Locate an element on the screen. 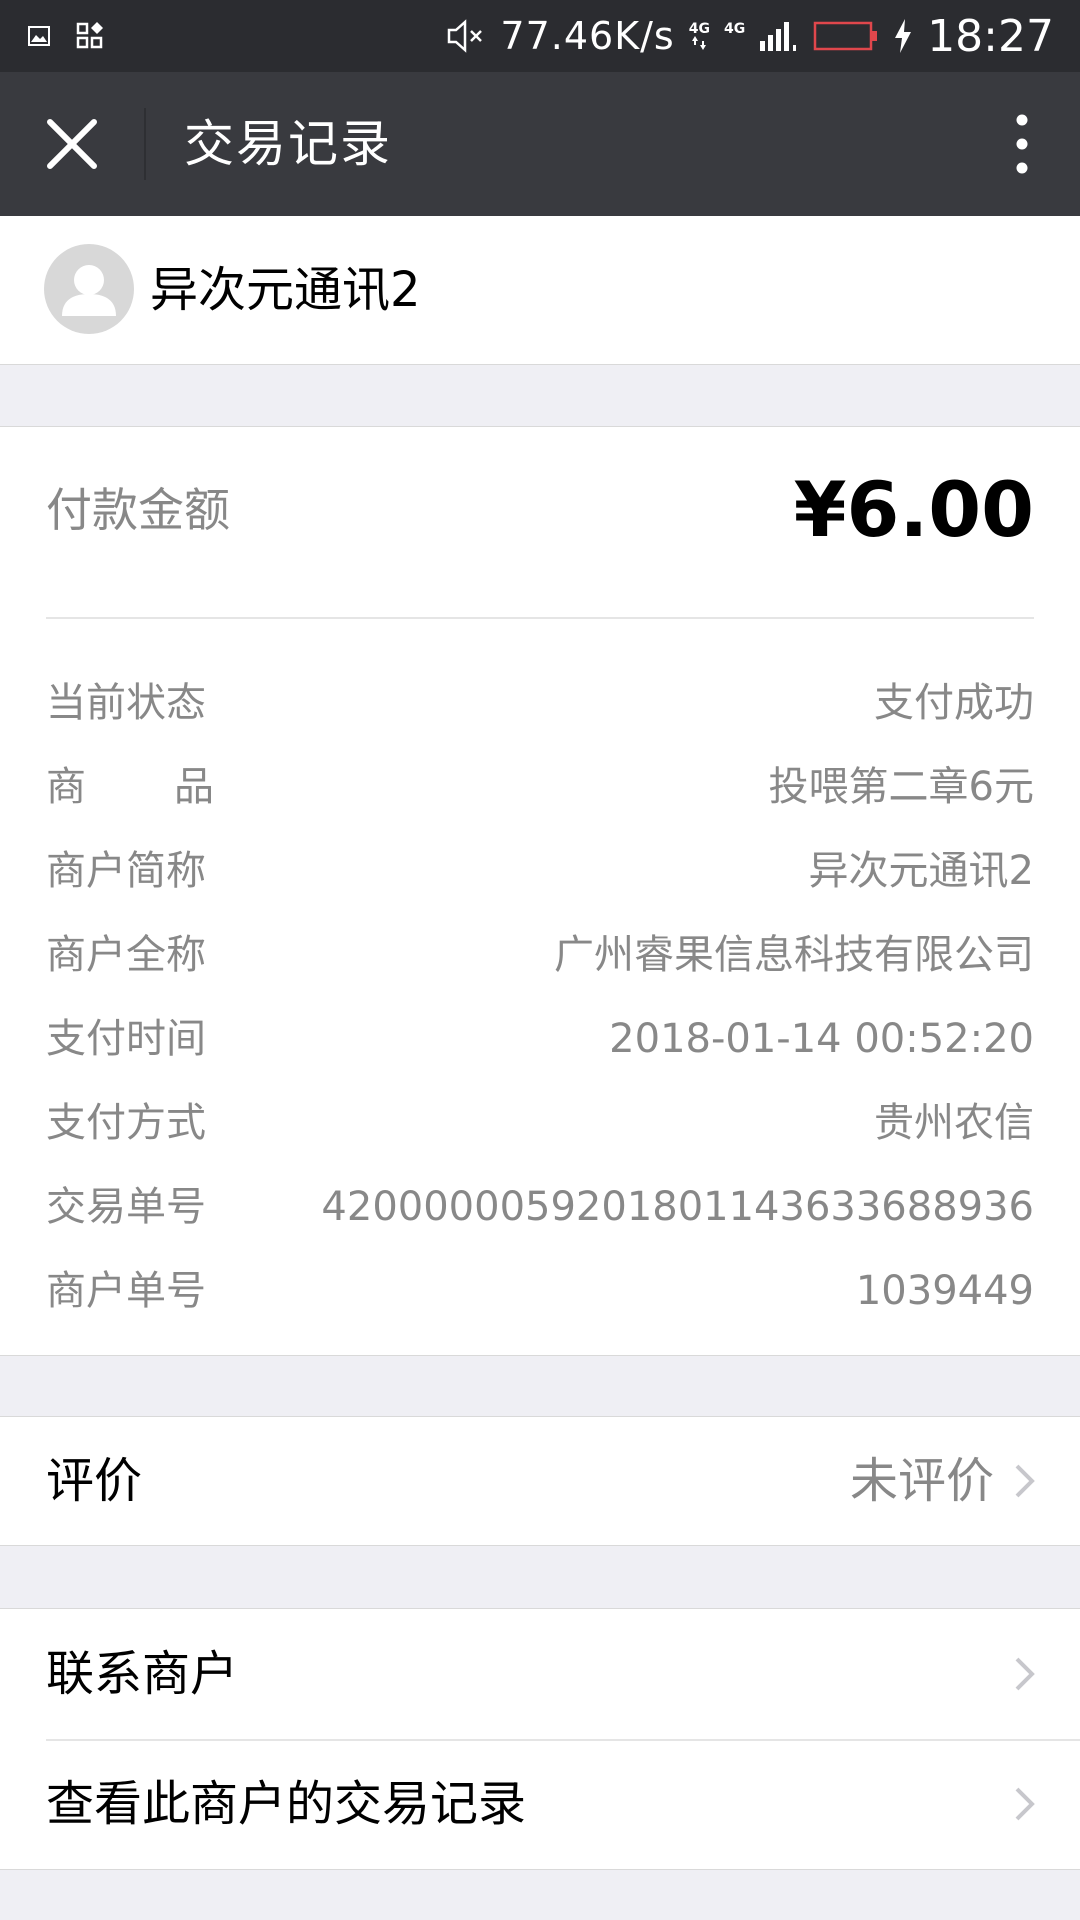 The height and width of the screenshot is (1920, 1080). detail-value: 广州睿果信息科技有限公司 is located at coordinates (794, 955).